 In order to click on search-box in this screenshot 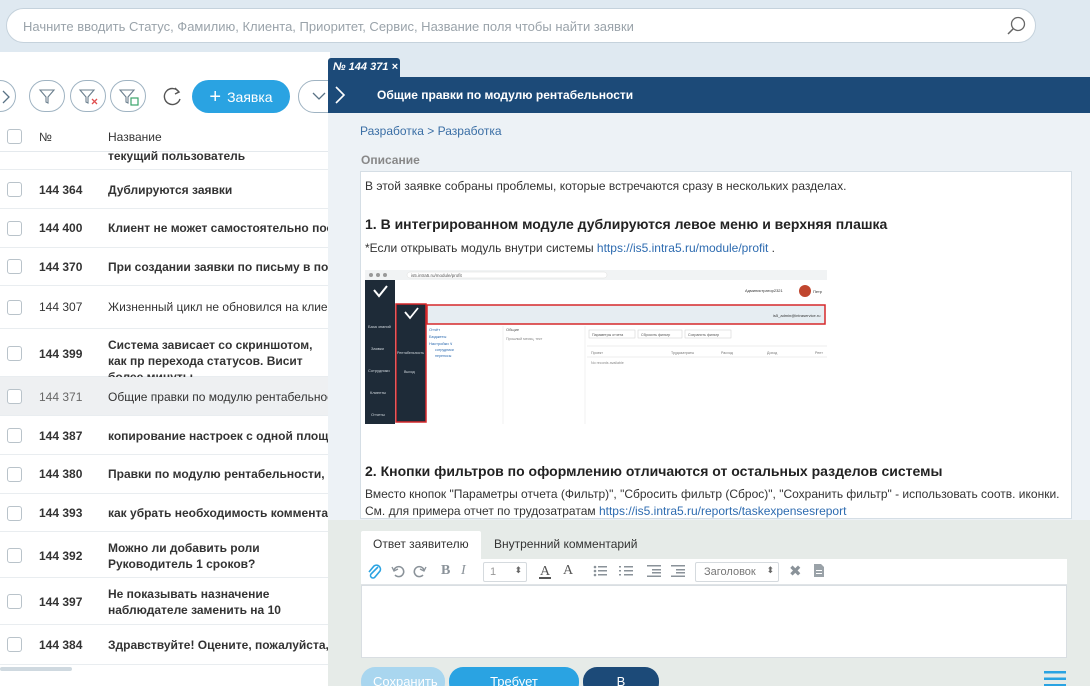, I will do `click(521, 25)`.